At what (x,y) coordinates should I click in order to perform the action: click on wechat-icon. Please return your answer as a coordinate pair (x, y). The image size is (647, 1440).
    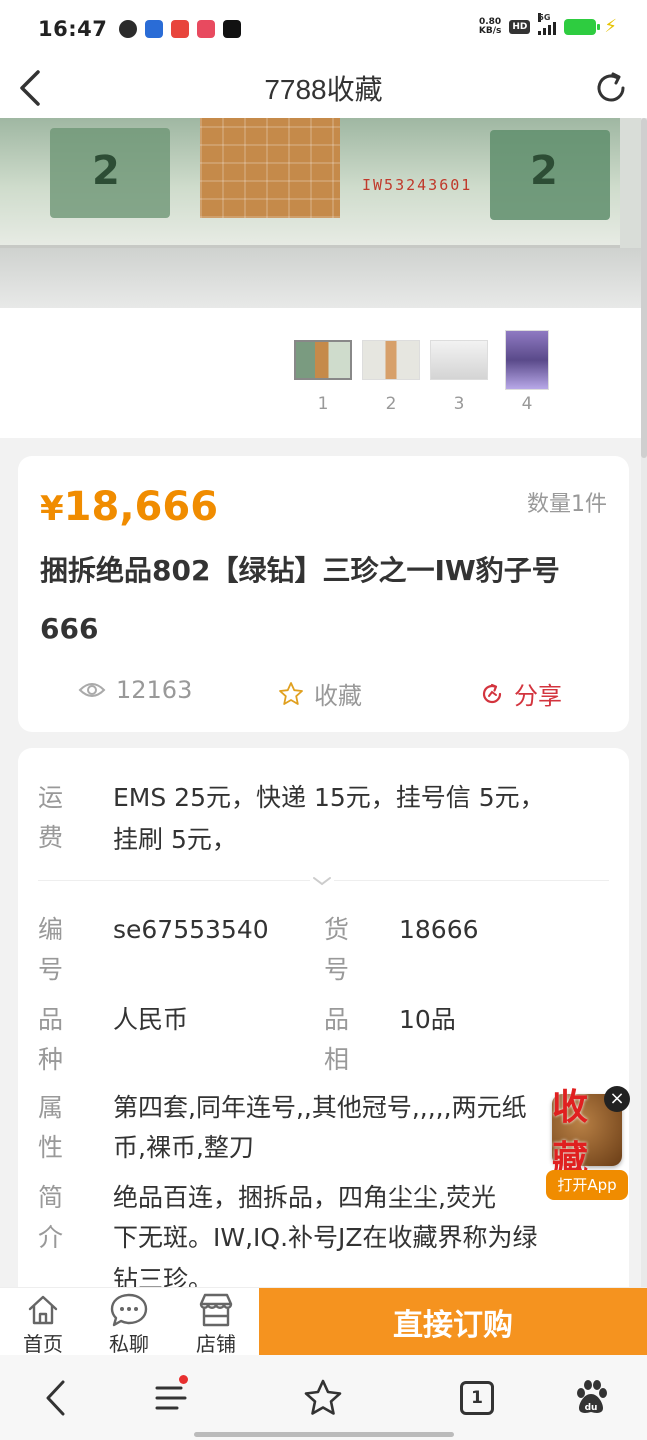
    Looking at the image, I should click on (128, 29).